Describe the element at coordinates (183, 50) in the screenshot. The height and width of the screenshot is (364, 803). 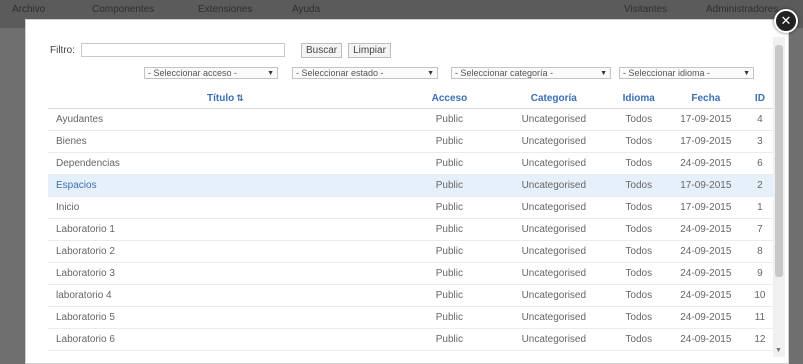
I see `filter-search-input` at that location.